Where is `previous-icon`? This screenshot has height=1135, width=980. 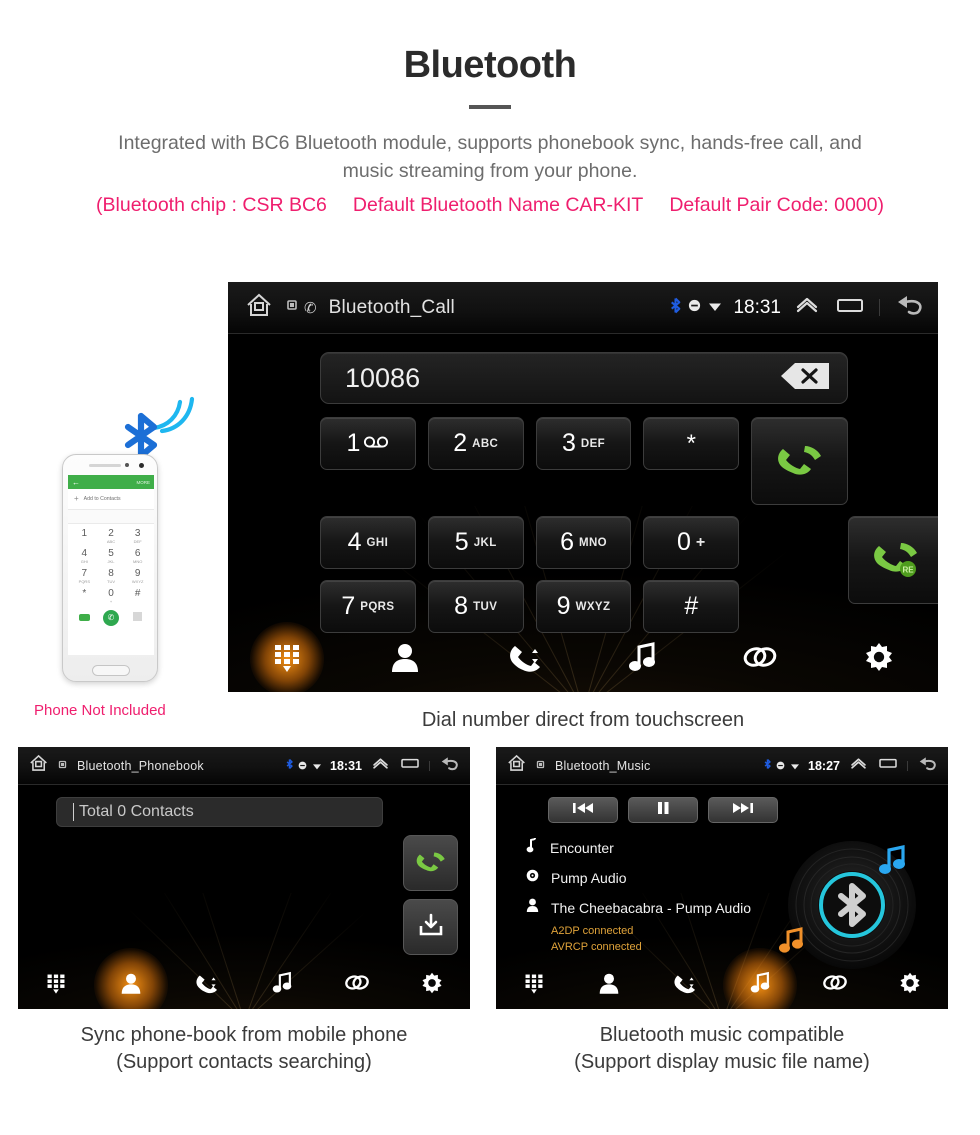 previous-icon is located at coordinates (583, 810).